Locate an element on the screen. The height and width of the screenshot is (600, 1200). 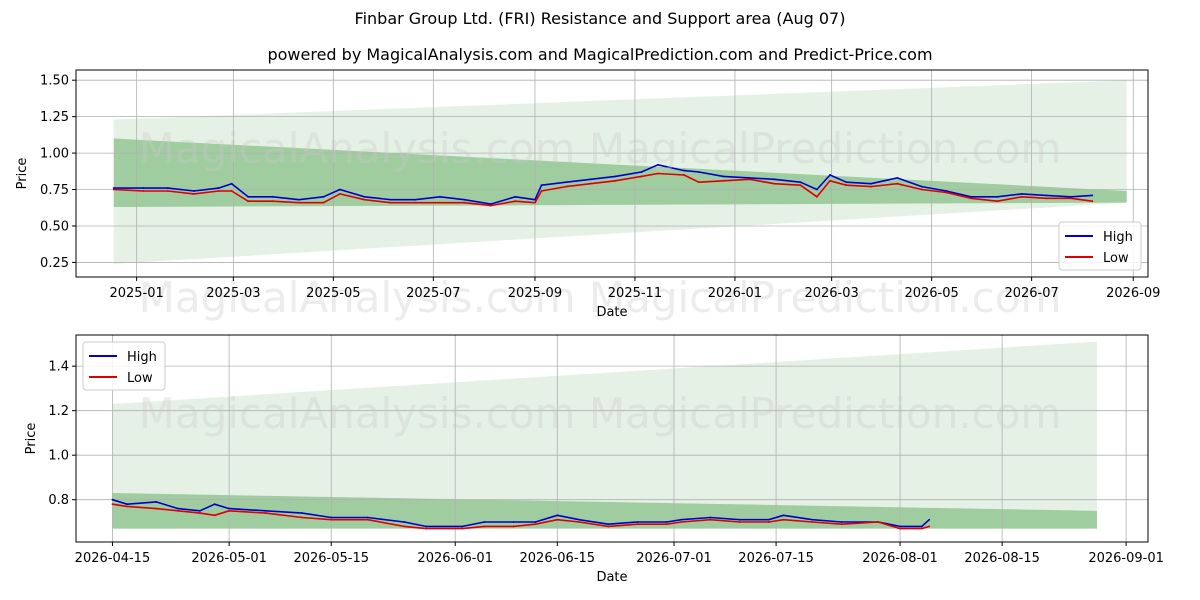
x-axis-label: Date is located at coordinates (611, 577).